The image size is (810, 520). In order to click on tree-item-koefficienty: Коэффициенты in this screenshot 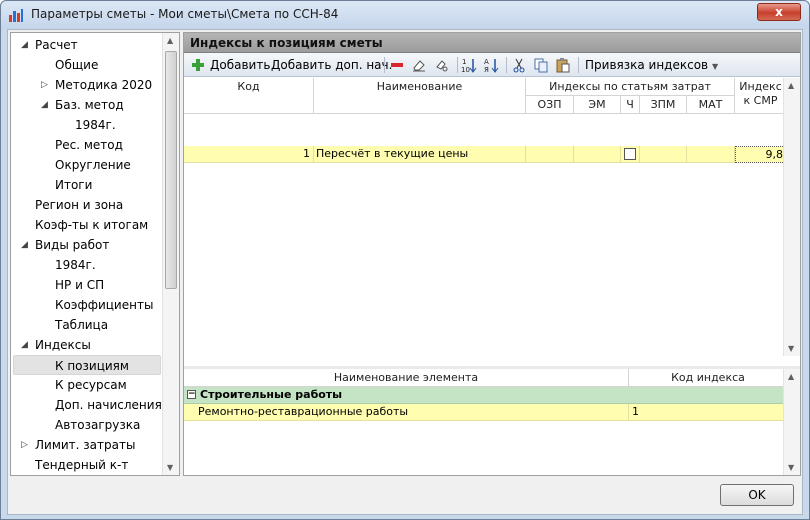, I will do `click(104, 305)`.